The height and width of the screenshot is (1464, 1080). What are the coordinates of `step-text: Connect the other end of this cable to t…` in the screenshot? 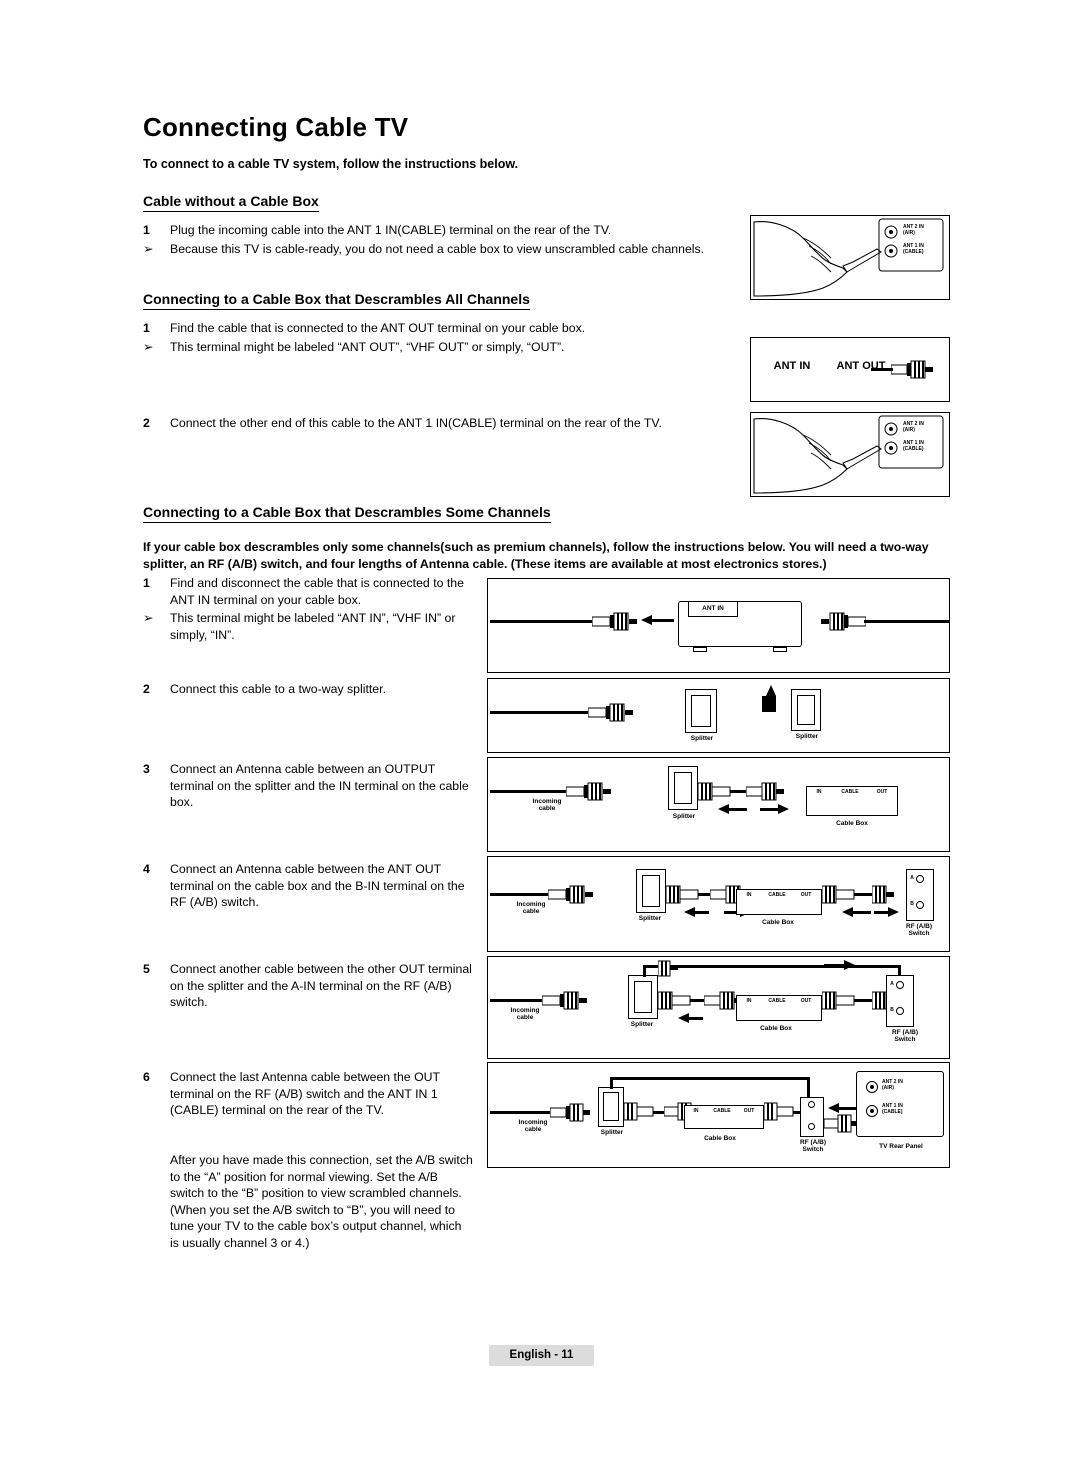 It's located at (416, 423).